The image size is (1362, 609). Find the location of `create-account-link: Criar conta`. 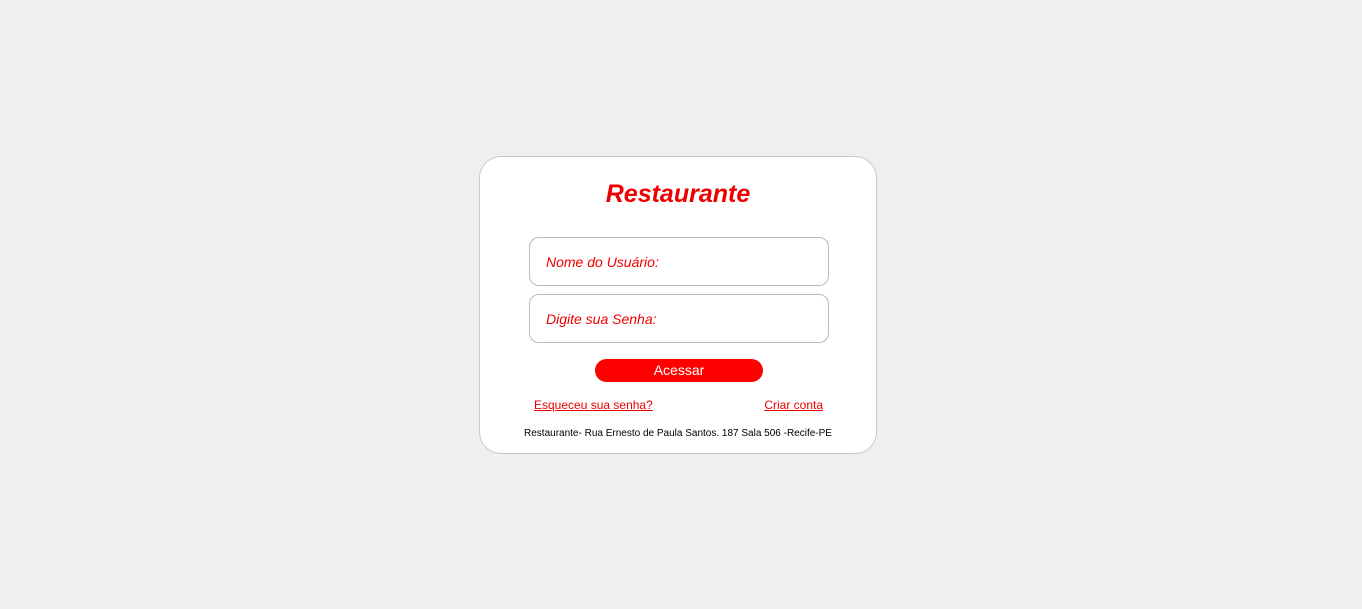

create-account-link: Criar conta is located at coordinates (793, 405).